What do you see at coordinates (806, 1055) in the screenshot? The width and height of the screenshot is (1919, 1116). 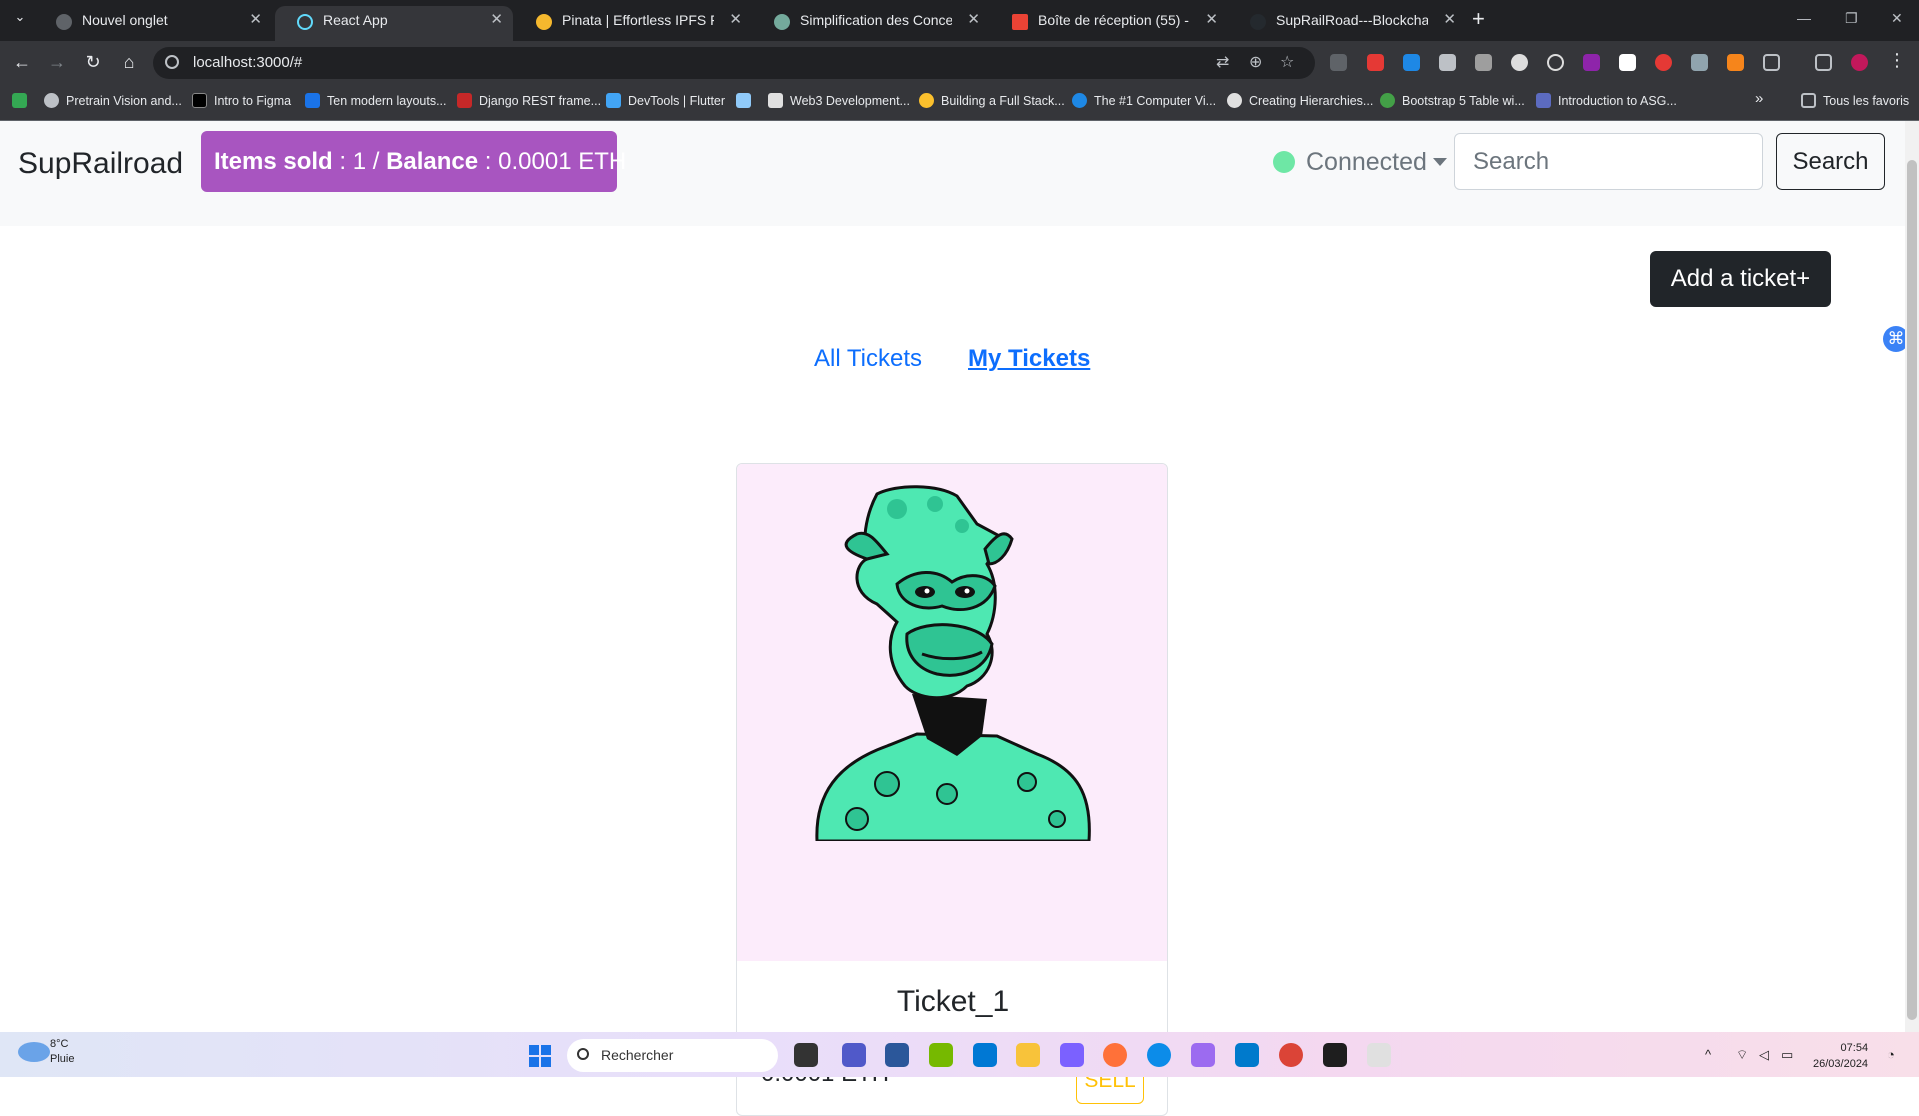 I see `task-view-icon` at bounding box center [806, 1055].